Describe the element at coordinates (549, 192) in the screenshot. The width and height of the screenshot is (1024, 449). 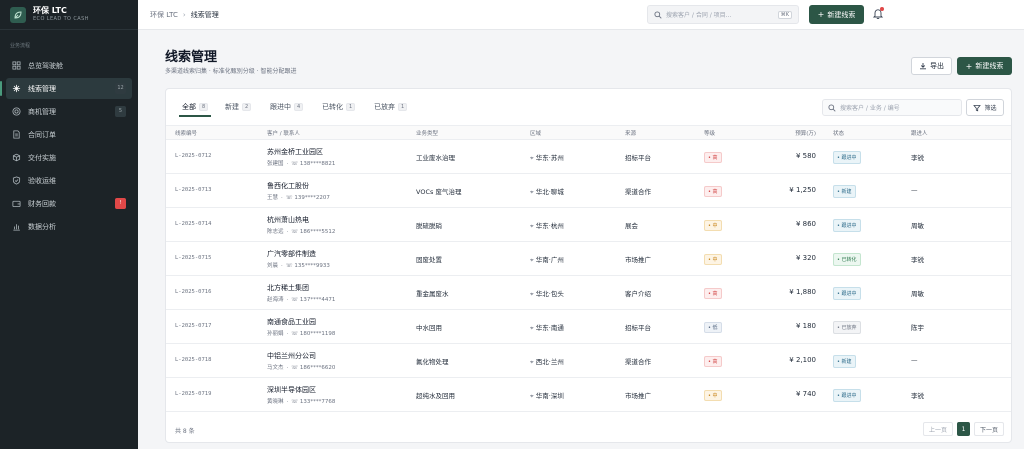
I see `region-label: 华北·聊城` at that location.